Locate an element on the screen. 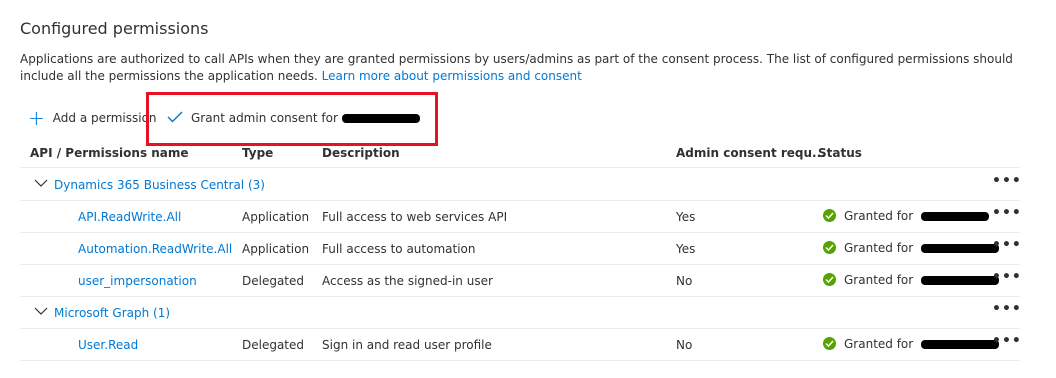 The width and height of the screenshot is (1056, 378). add-permission-label: Add a permission is located at coordinates (104, 118).